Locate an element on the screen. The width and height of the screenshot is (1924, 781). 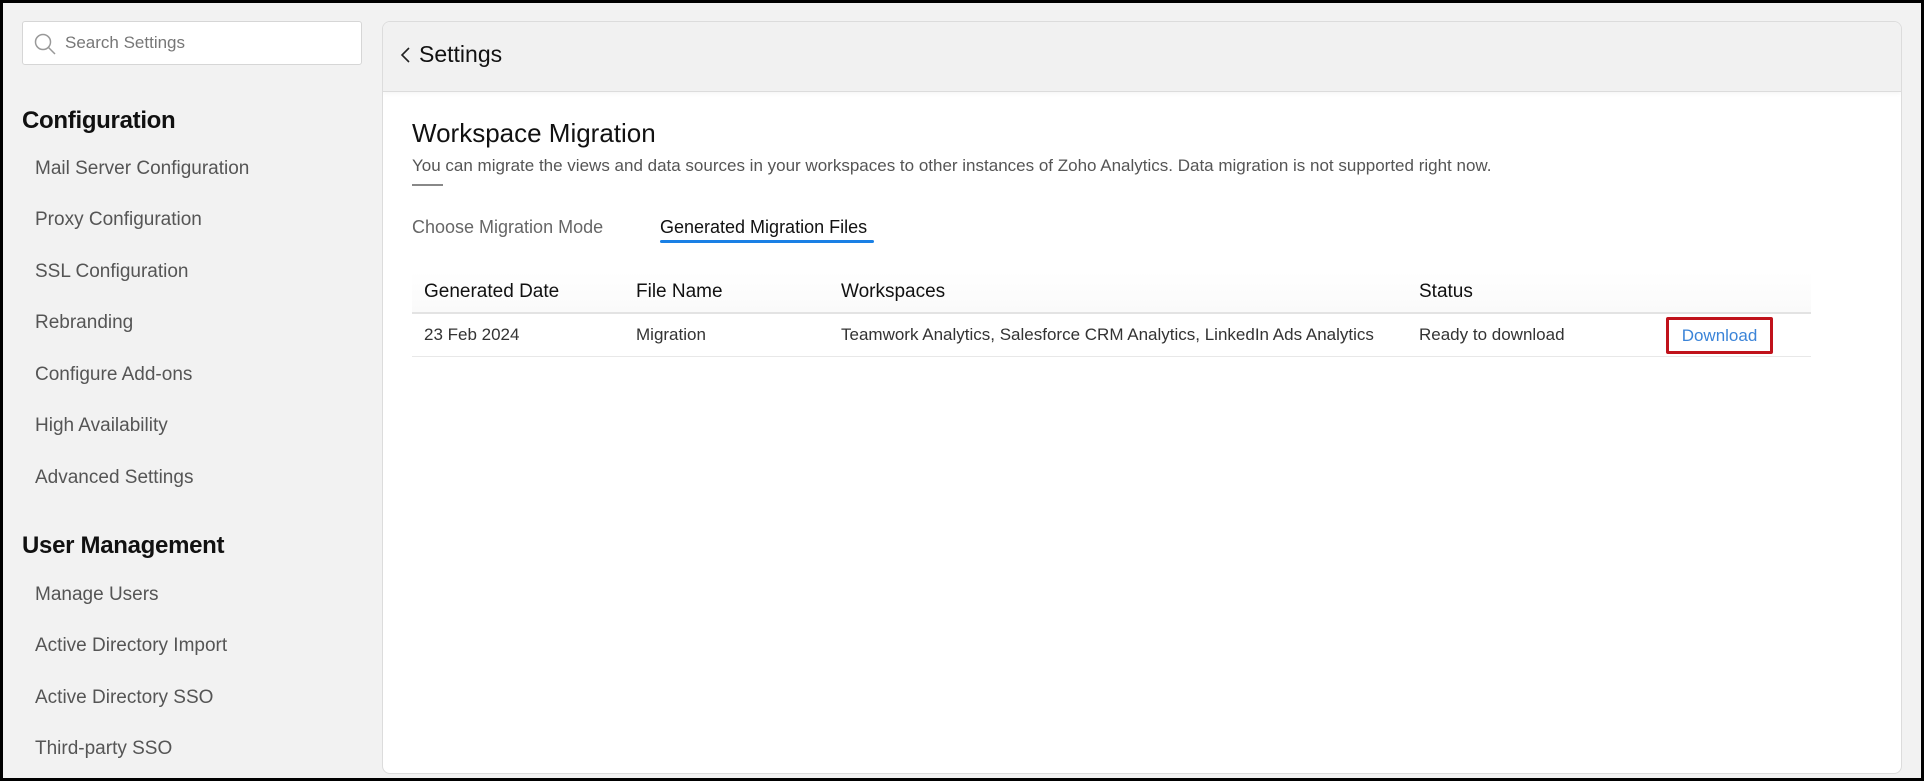
back-to-settings-button: Settings is located at coordinates (450, 54).